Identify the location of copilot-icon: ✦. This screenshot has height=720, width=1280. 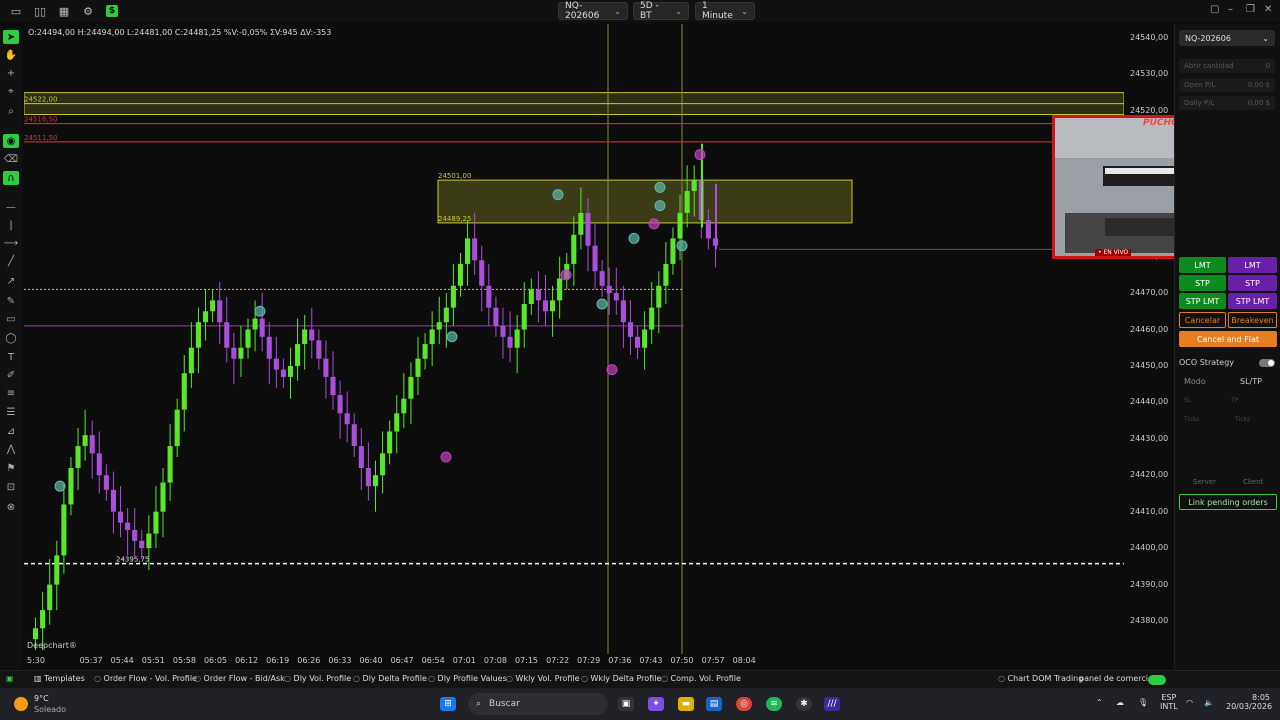
(656, 704).